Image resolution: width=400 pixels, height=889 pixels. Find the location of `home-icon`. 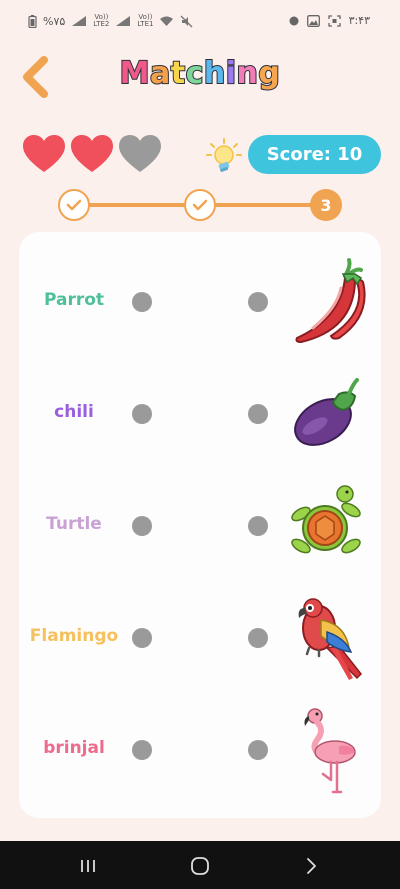

home-icon is located at coordinates (200, 866).